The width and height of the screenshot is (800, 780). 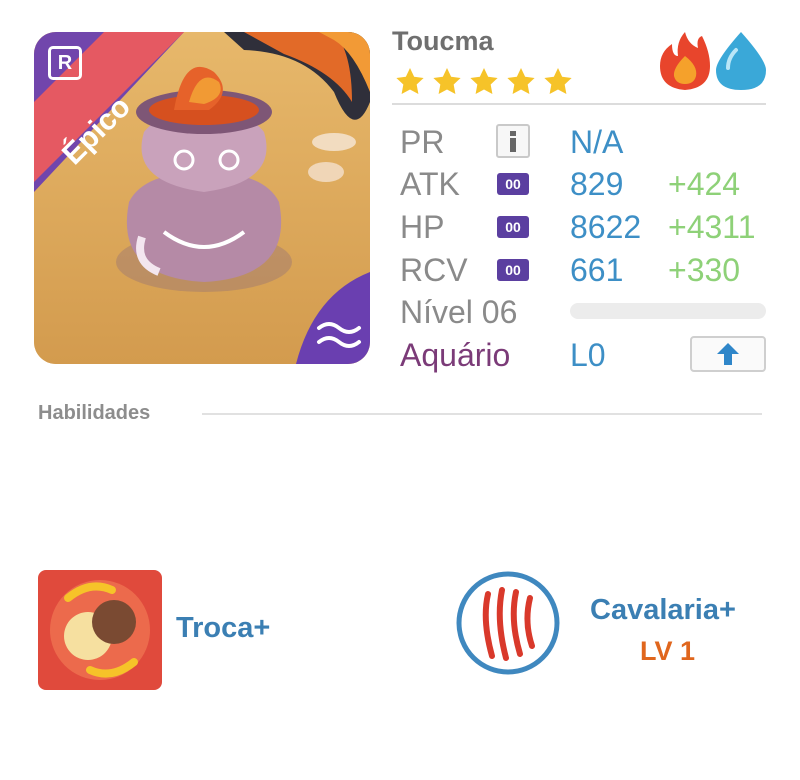 I want to click on hp-label: HP, so click(x=422, y=227).